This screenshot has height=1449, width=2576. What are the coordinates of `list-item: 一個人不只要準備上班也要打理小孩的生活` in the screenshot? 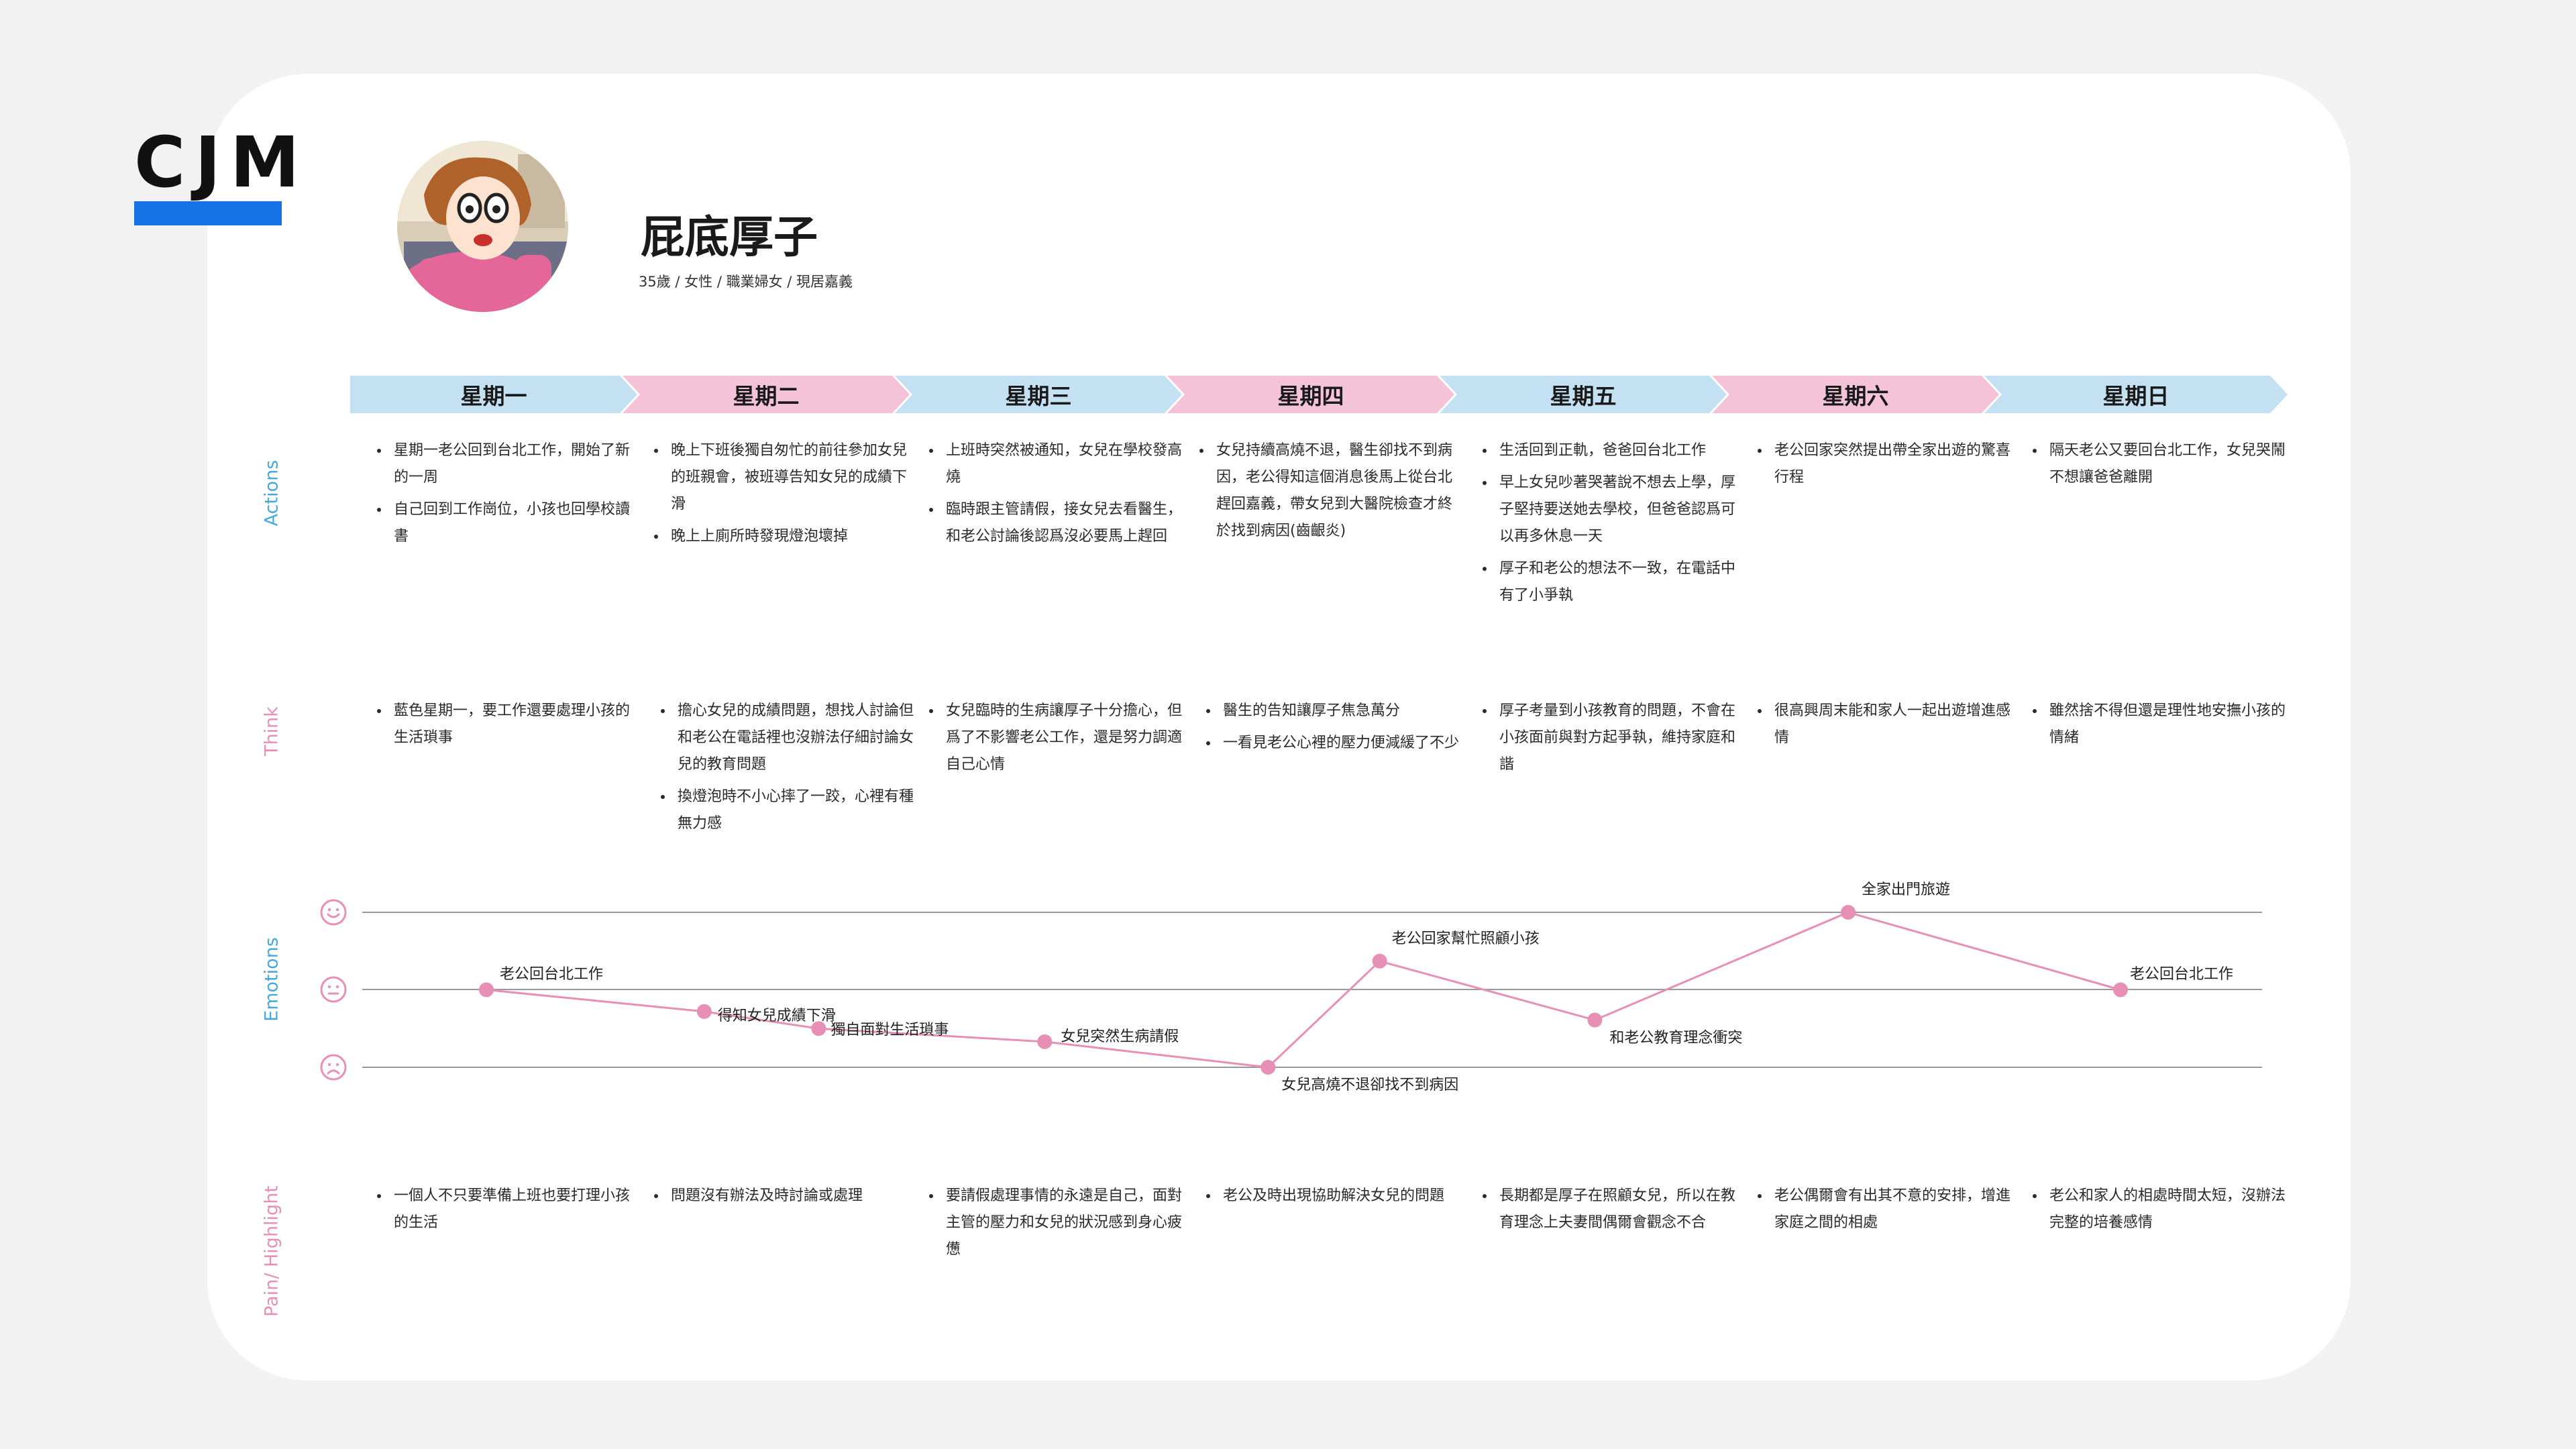 It's located at (514, 1209).